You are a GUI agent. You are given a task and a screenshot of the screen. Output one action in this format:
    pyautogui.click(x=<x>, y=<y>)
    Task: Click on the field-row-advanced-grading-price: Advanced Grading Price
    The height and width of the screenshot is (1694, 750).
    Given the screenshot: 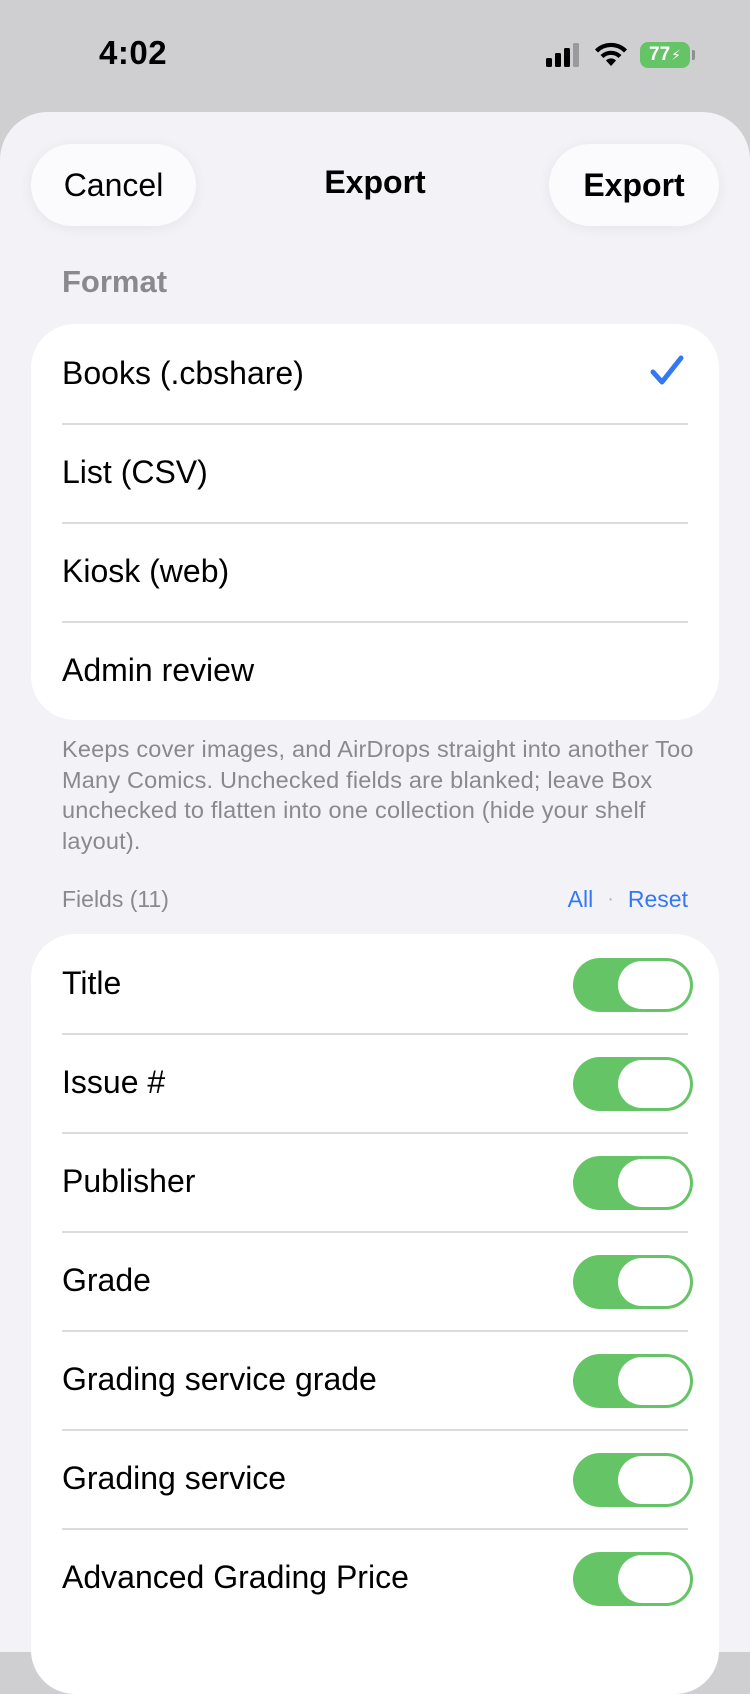 What is the action you would take?
    pyautogui.click(x=375, y=1577)
    